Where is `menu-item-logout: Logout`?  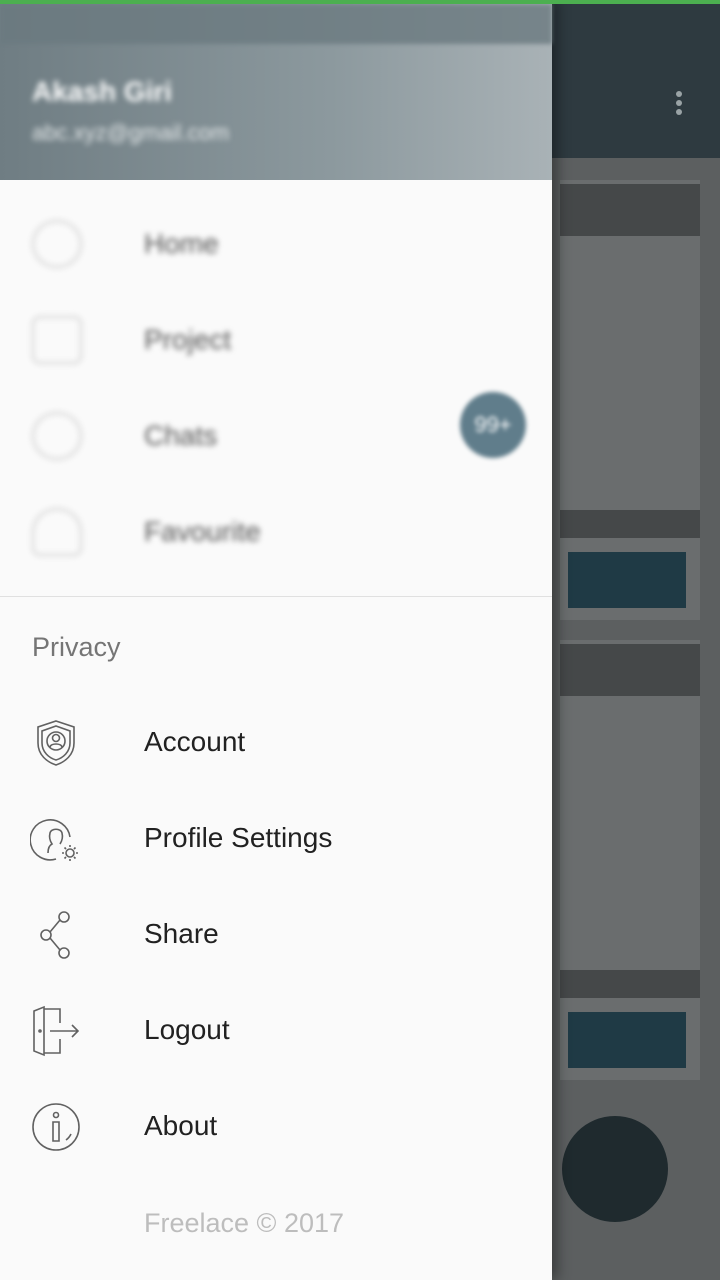
menu-item-logout: Logout is located at coordinates (276, 1031).